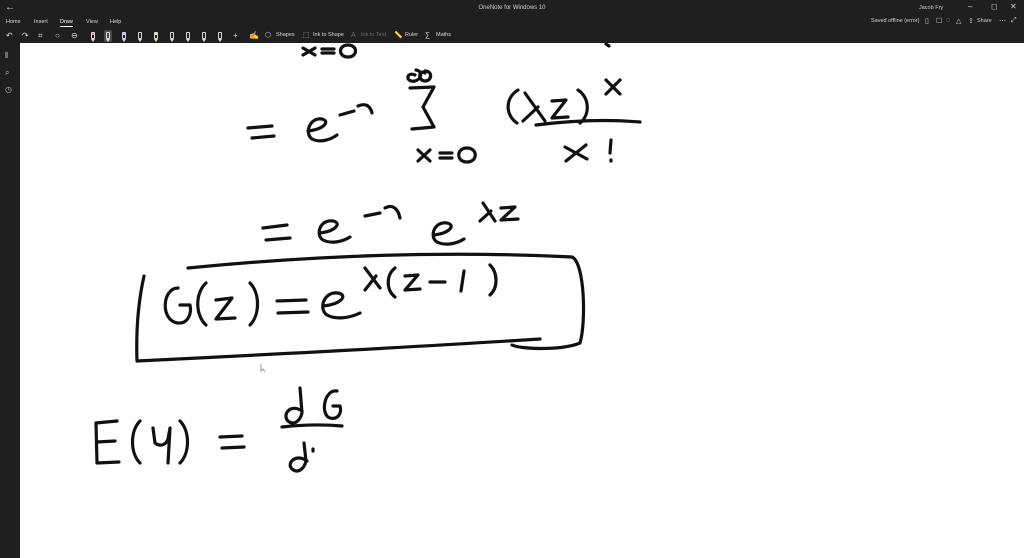 The image size is (1024, 558). I want to click on ink-to-shape-icon: ⬚, so click(306, 36).